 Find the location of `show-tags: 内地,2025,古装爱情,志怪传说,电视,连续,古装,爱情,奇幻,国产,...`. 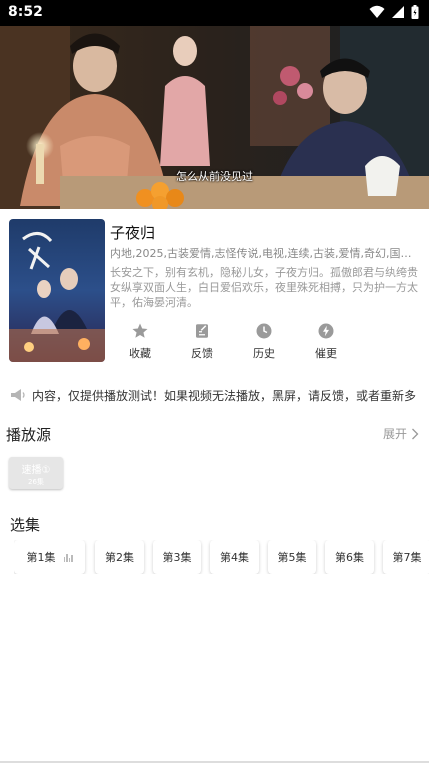

show-tags: 内地,2025,古装爱情,志怪传说,电视,连续,古装,爱情,奇幻,国产,... is located at coordinates (265, 253).